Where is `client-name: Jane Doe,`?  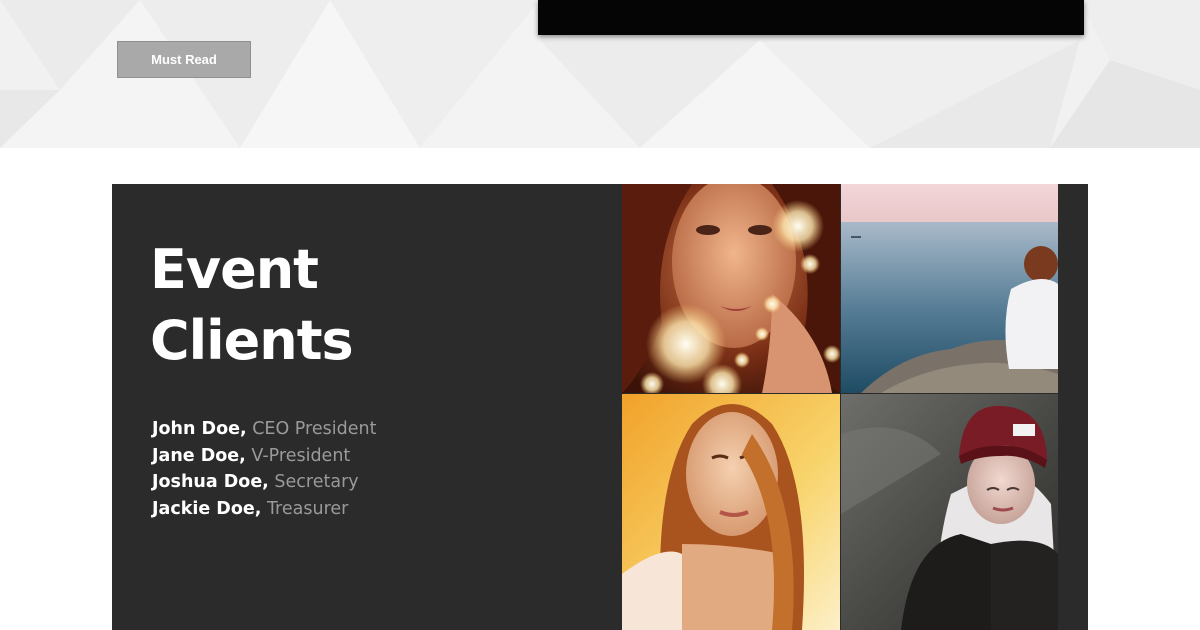
client-name: Jane Doe, is located at coordinates (199, 455).